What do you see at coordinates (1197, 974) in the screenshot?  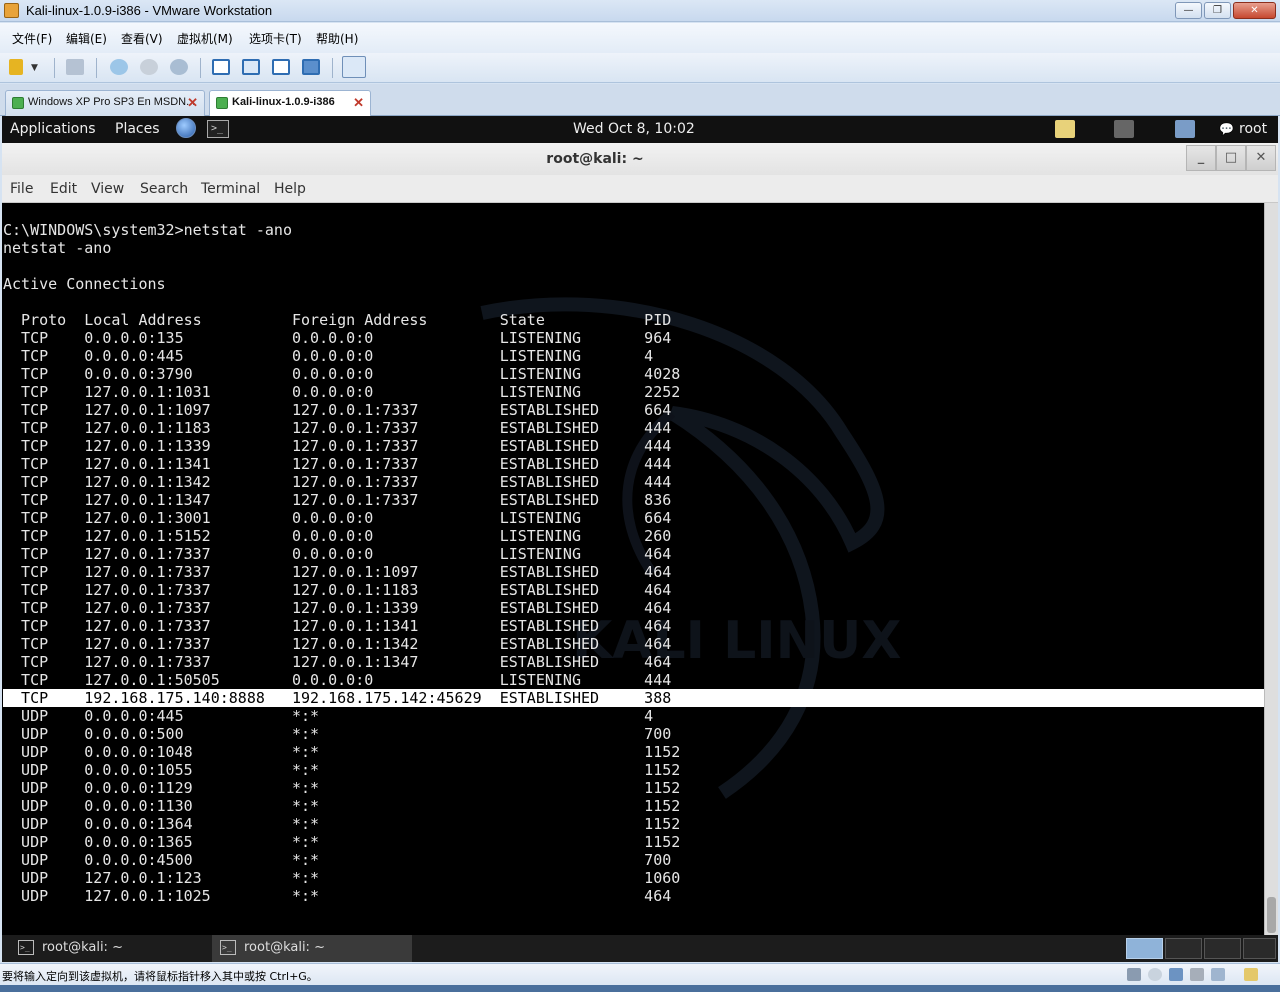 I see `printer-icon` at bounding box center [1197, 974].